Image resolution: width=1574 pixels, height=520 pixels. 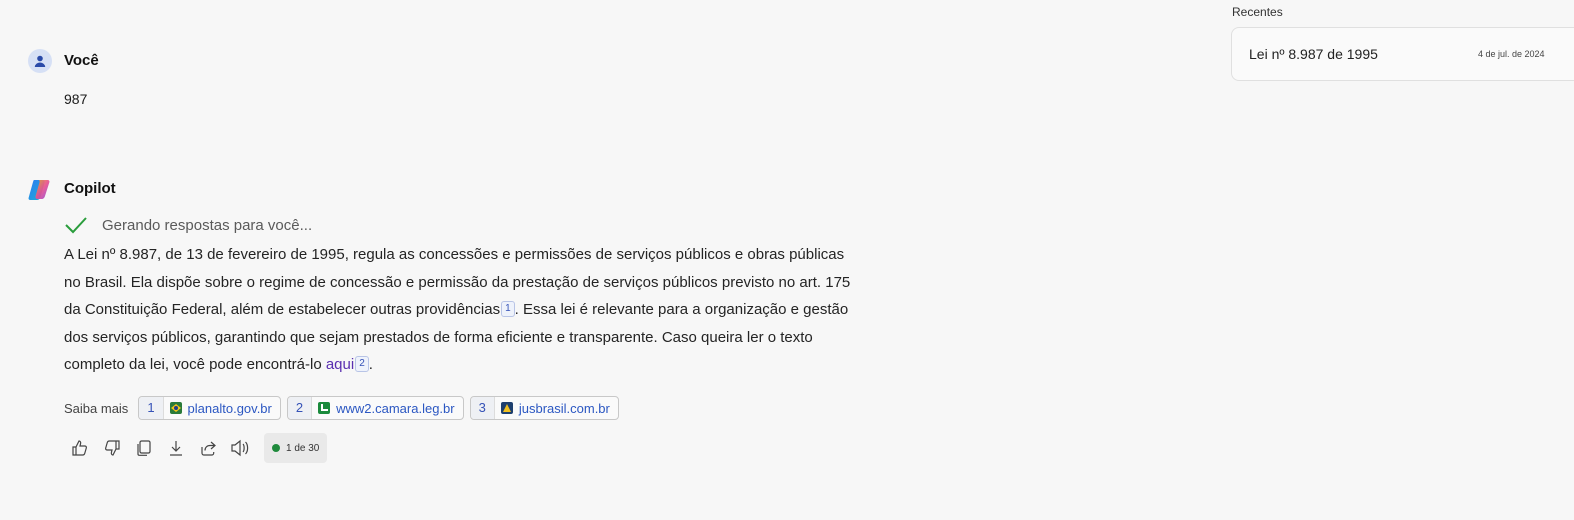 I want to click on thumbs-up-icon, so click(x=79, y=448).